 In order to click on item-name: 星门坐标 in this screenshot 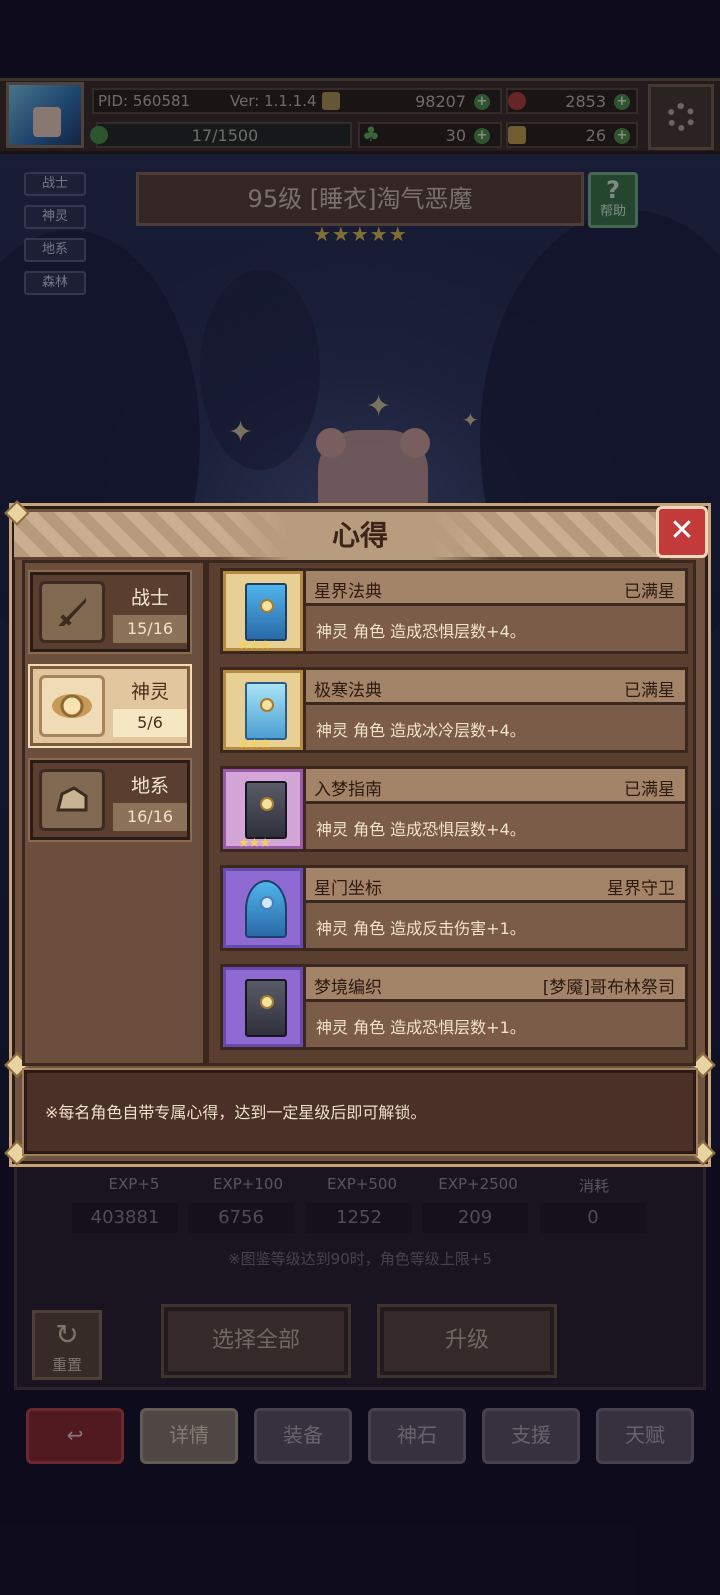, I will do `click(348, 889)`.